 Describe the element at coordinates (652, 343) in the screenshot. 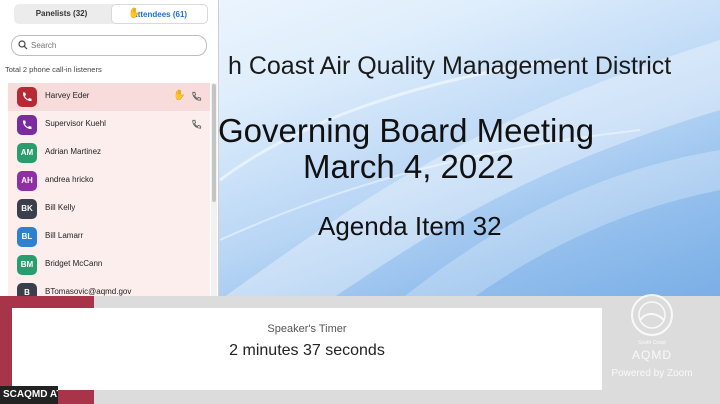

I see `watermark-subtitle: South Coast` at that location.